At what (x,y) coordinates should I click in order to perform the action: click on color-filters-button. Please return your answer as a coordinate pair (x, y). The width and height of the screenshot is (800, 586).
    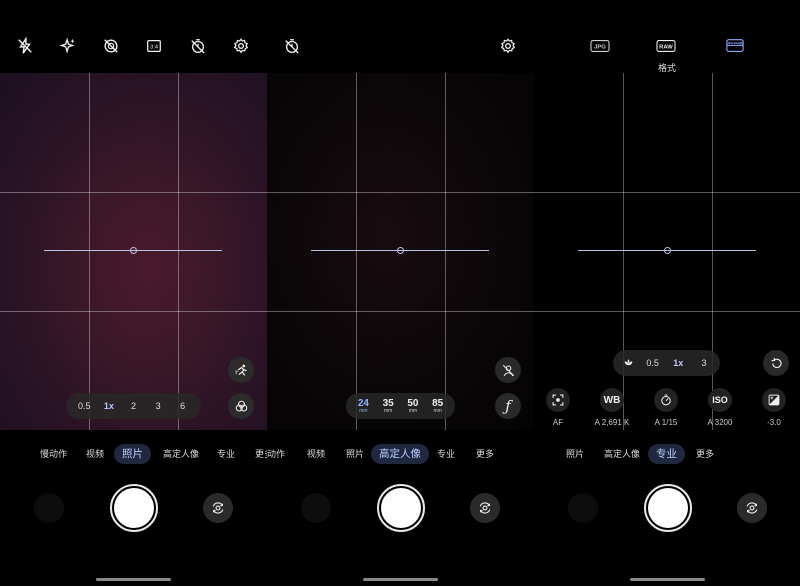
    Looking at the image, I should click on (241, 406).